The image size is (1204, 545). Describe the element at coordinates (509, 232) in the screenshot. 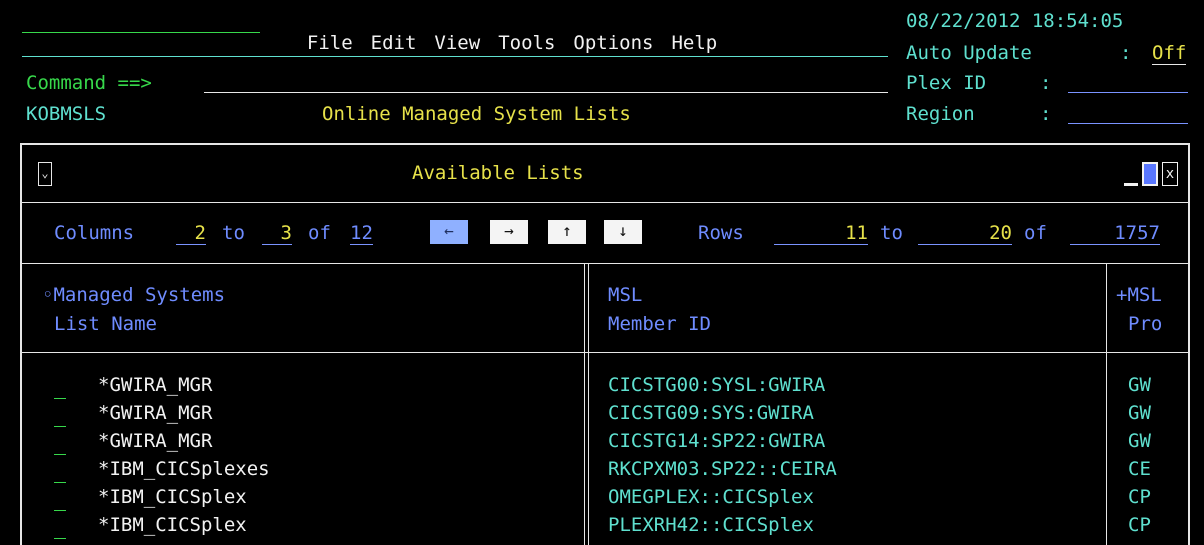

I see `scroll-right-button: →` at that location.